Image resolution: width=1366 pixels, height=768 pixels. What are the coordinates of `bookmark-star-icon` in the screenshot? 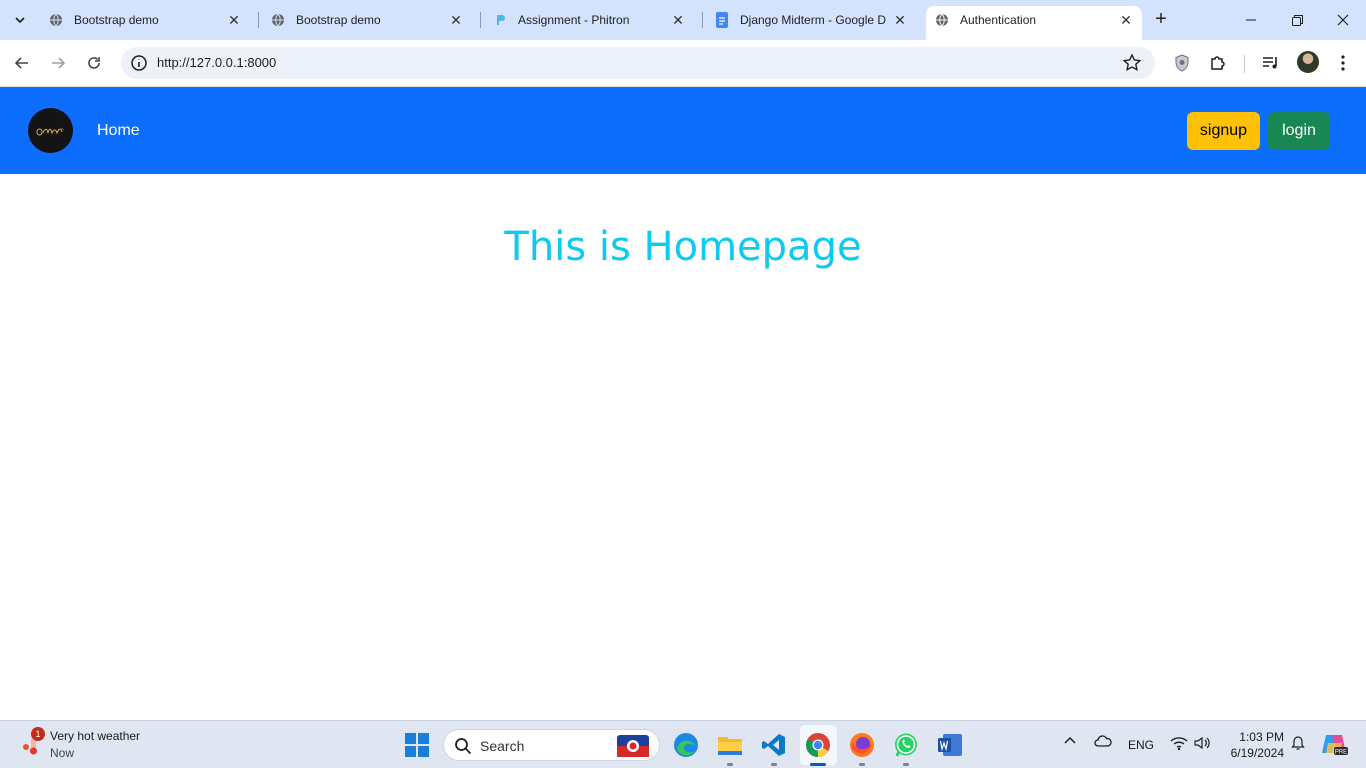 It's located at (1132, 63).